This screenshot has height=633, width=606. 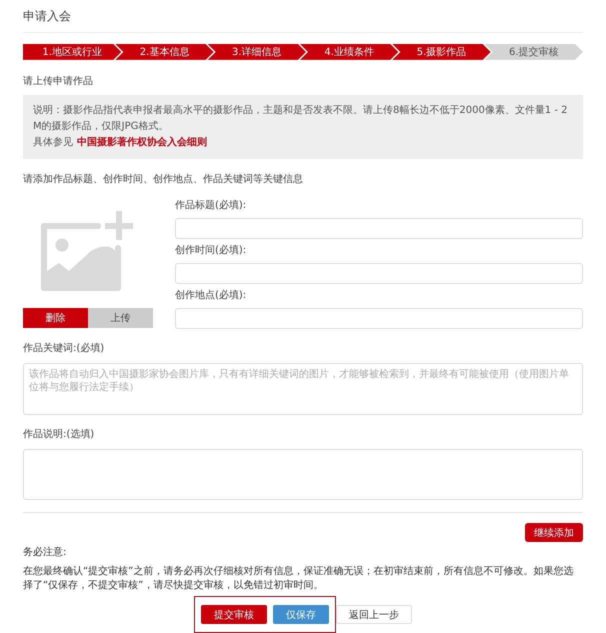 What do you see at coordinates (64, 348) in the screenshot?
I see `field-label: 作品关键词:(必填)` at bounding box center [64, 348].